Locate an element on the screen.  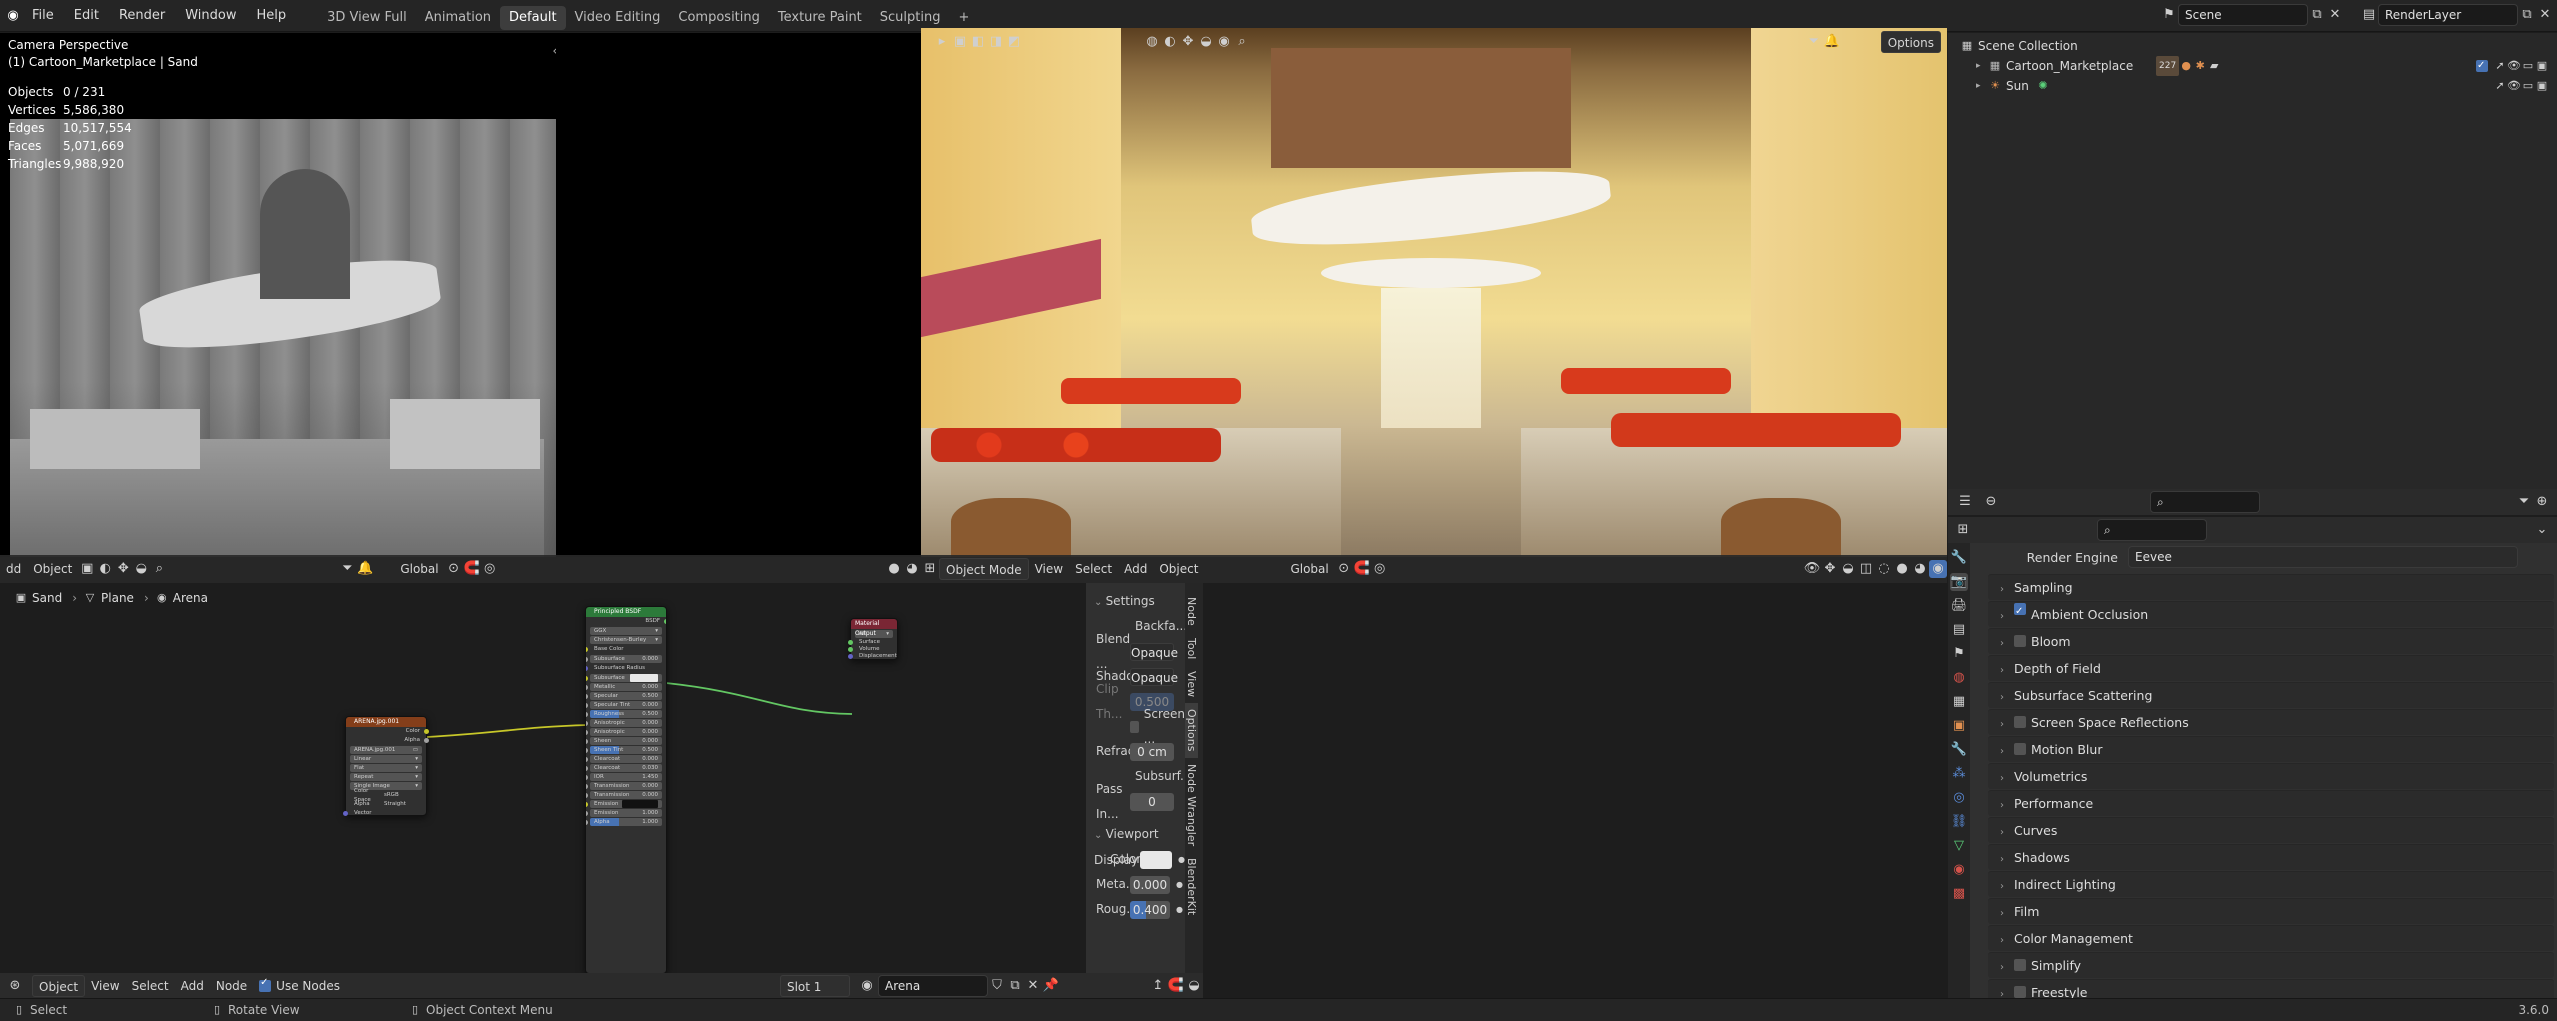
render-camera-icon: ▣ is located at coordinates (2542, 66).